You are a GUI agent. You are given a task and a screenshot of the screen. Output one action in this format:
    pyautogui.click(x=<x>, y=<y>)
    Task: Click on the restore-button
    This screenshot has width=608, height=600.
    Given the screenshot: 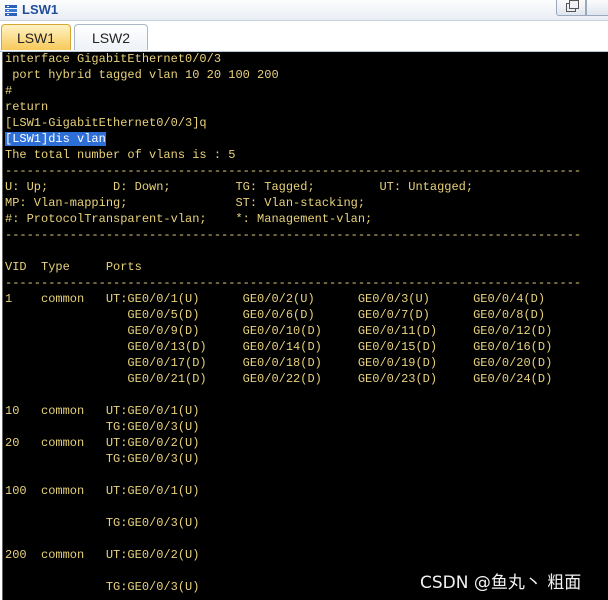 What is the action you would take?
    pyautogui.click(x=571, y=8)
    